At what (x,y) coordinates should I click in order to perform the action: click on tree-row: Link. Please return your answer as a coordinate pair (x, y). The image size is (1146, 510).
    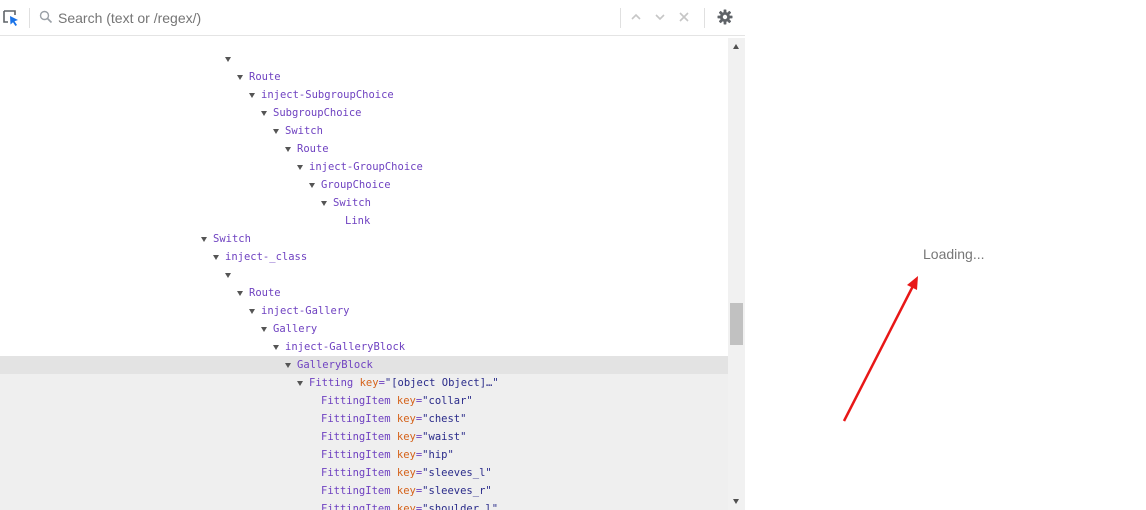
    Looking at the image, I should click on (364, 221).